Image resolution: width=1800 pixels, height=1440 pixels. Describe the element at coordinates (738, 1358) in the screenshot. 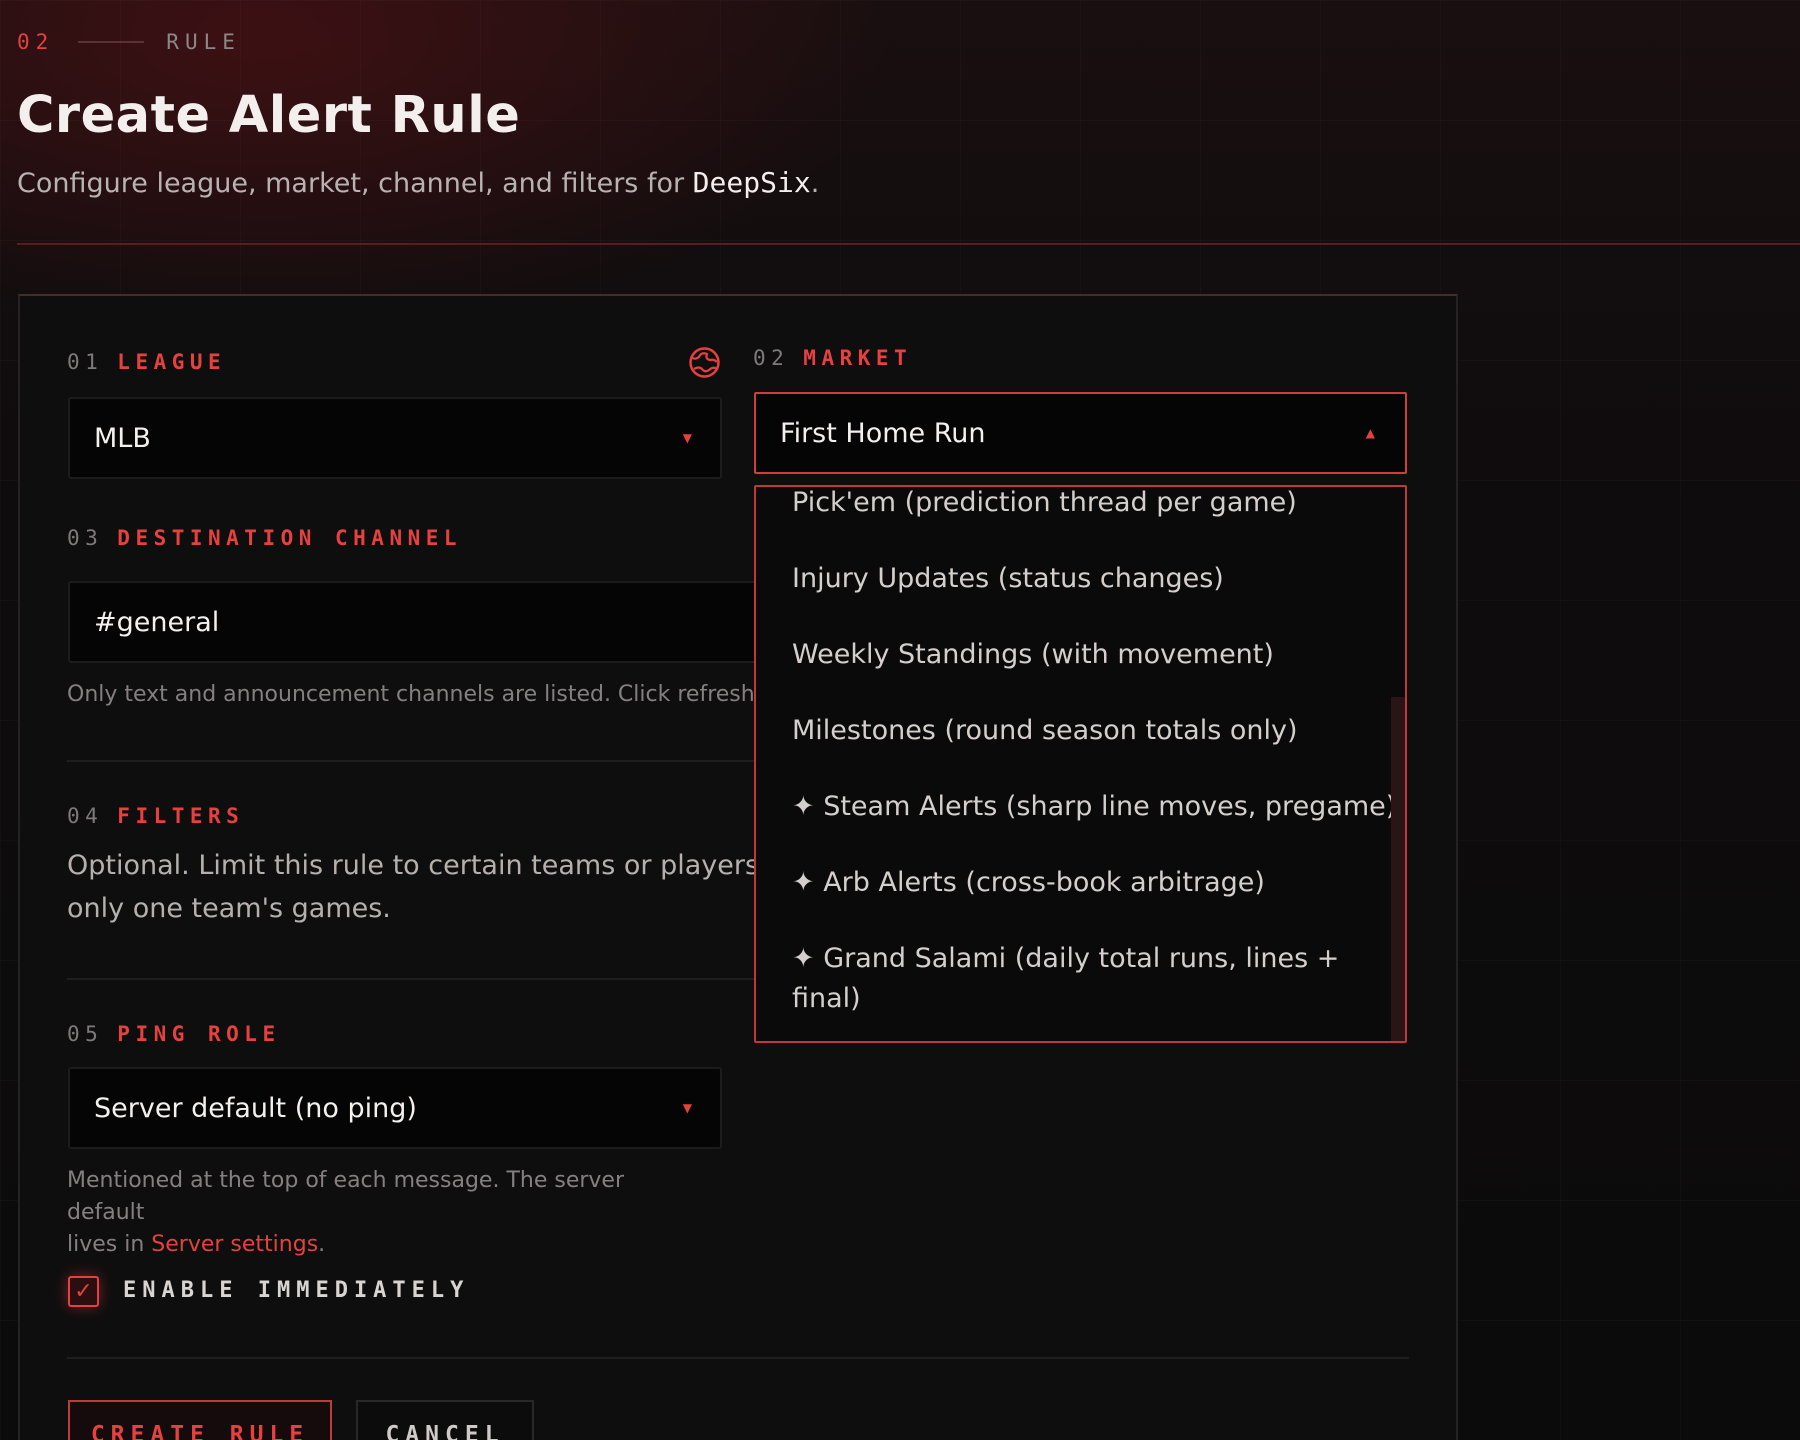

I see `actions-divider` at that location.